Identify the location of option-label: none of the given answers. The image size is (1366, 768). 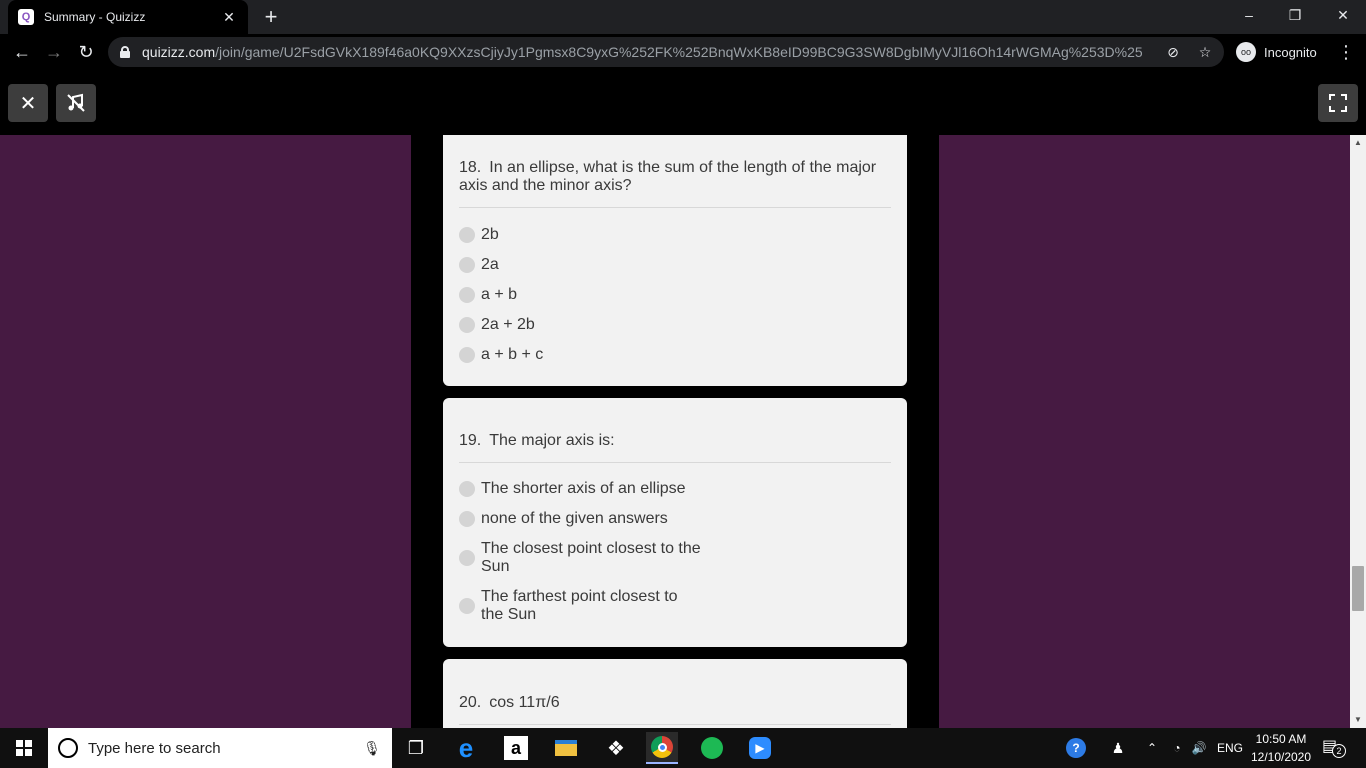
(574, 518).